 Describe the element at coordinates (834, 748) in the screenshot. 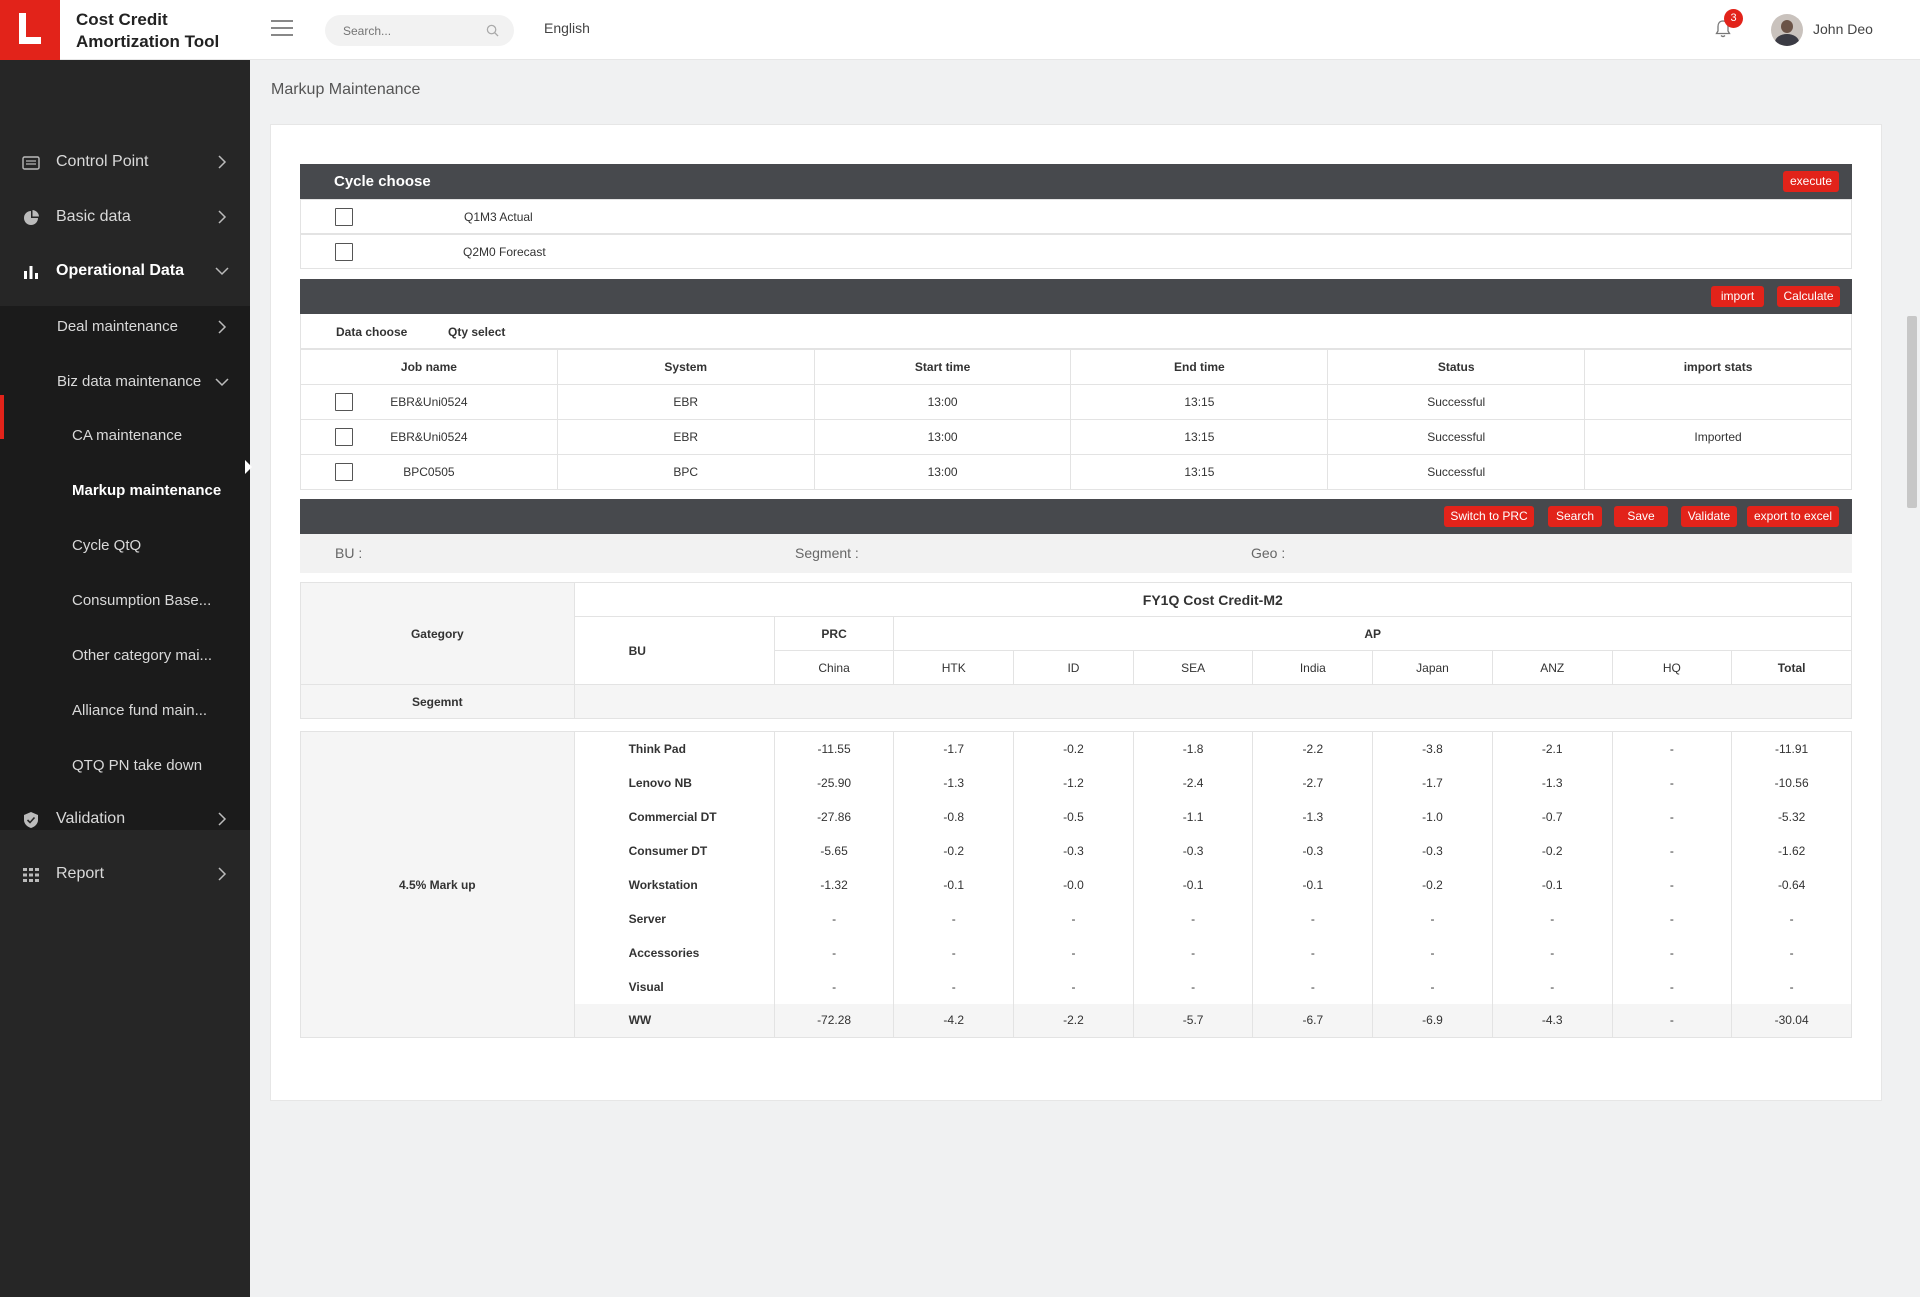

I see `value-cell: -11.55` at that location.